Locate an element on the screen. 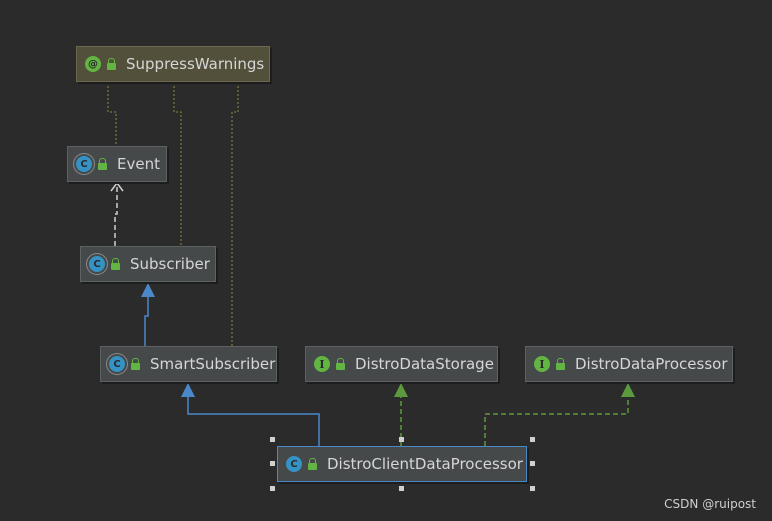 The height and width of the screenshot is (521, 772). node-label: DistroClientDataProcessor is located at coordinates (425, 464).